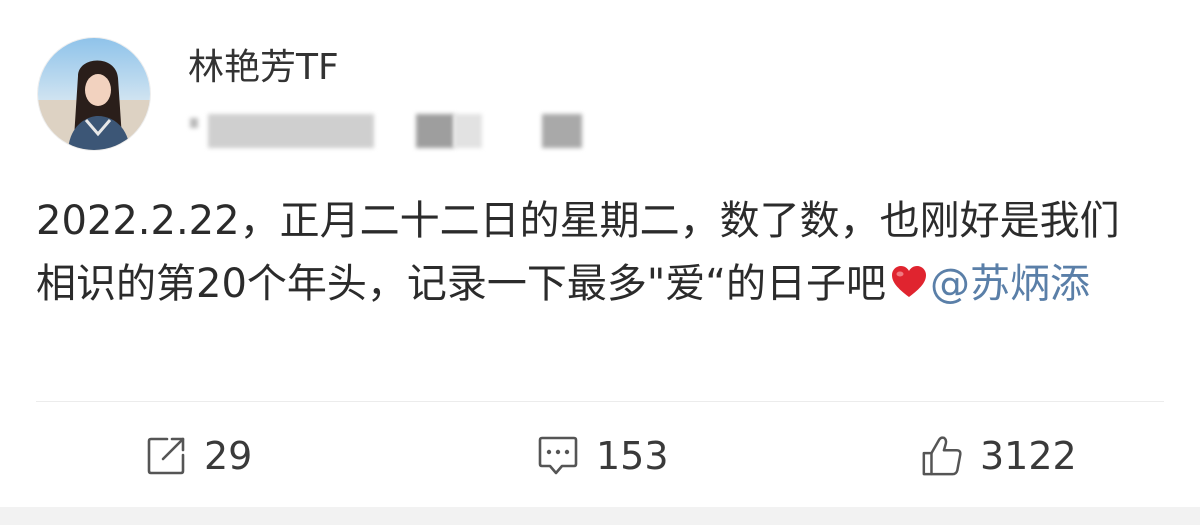 The width and height of the screenshot is (1200, 525). What do you see at coordinates (600, 516) in the screenshot?
I see `bottom-separator` at bounding box center [600, 516].